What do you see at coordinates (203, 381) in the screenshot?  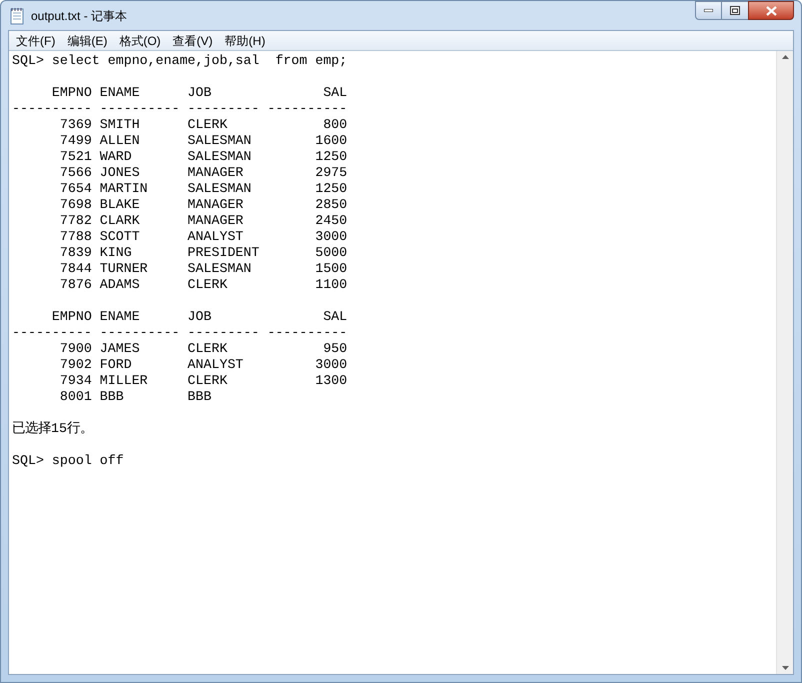 I see `text-line: 7934 MILLER CLERK 1300` at bounding box center [203, 381].